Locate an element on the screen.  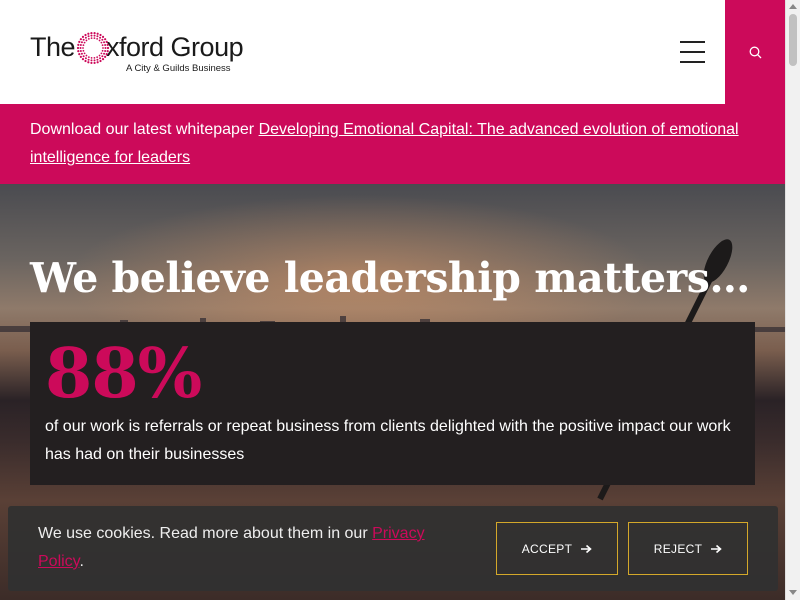
logo-wordmark: The xford Group is located at coordinates (137, 47).